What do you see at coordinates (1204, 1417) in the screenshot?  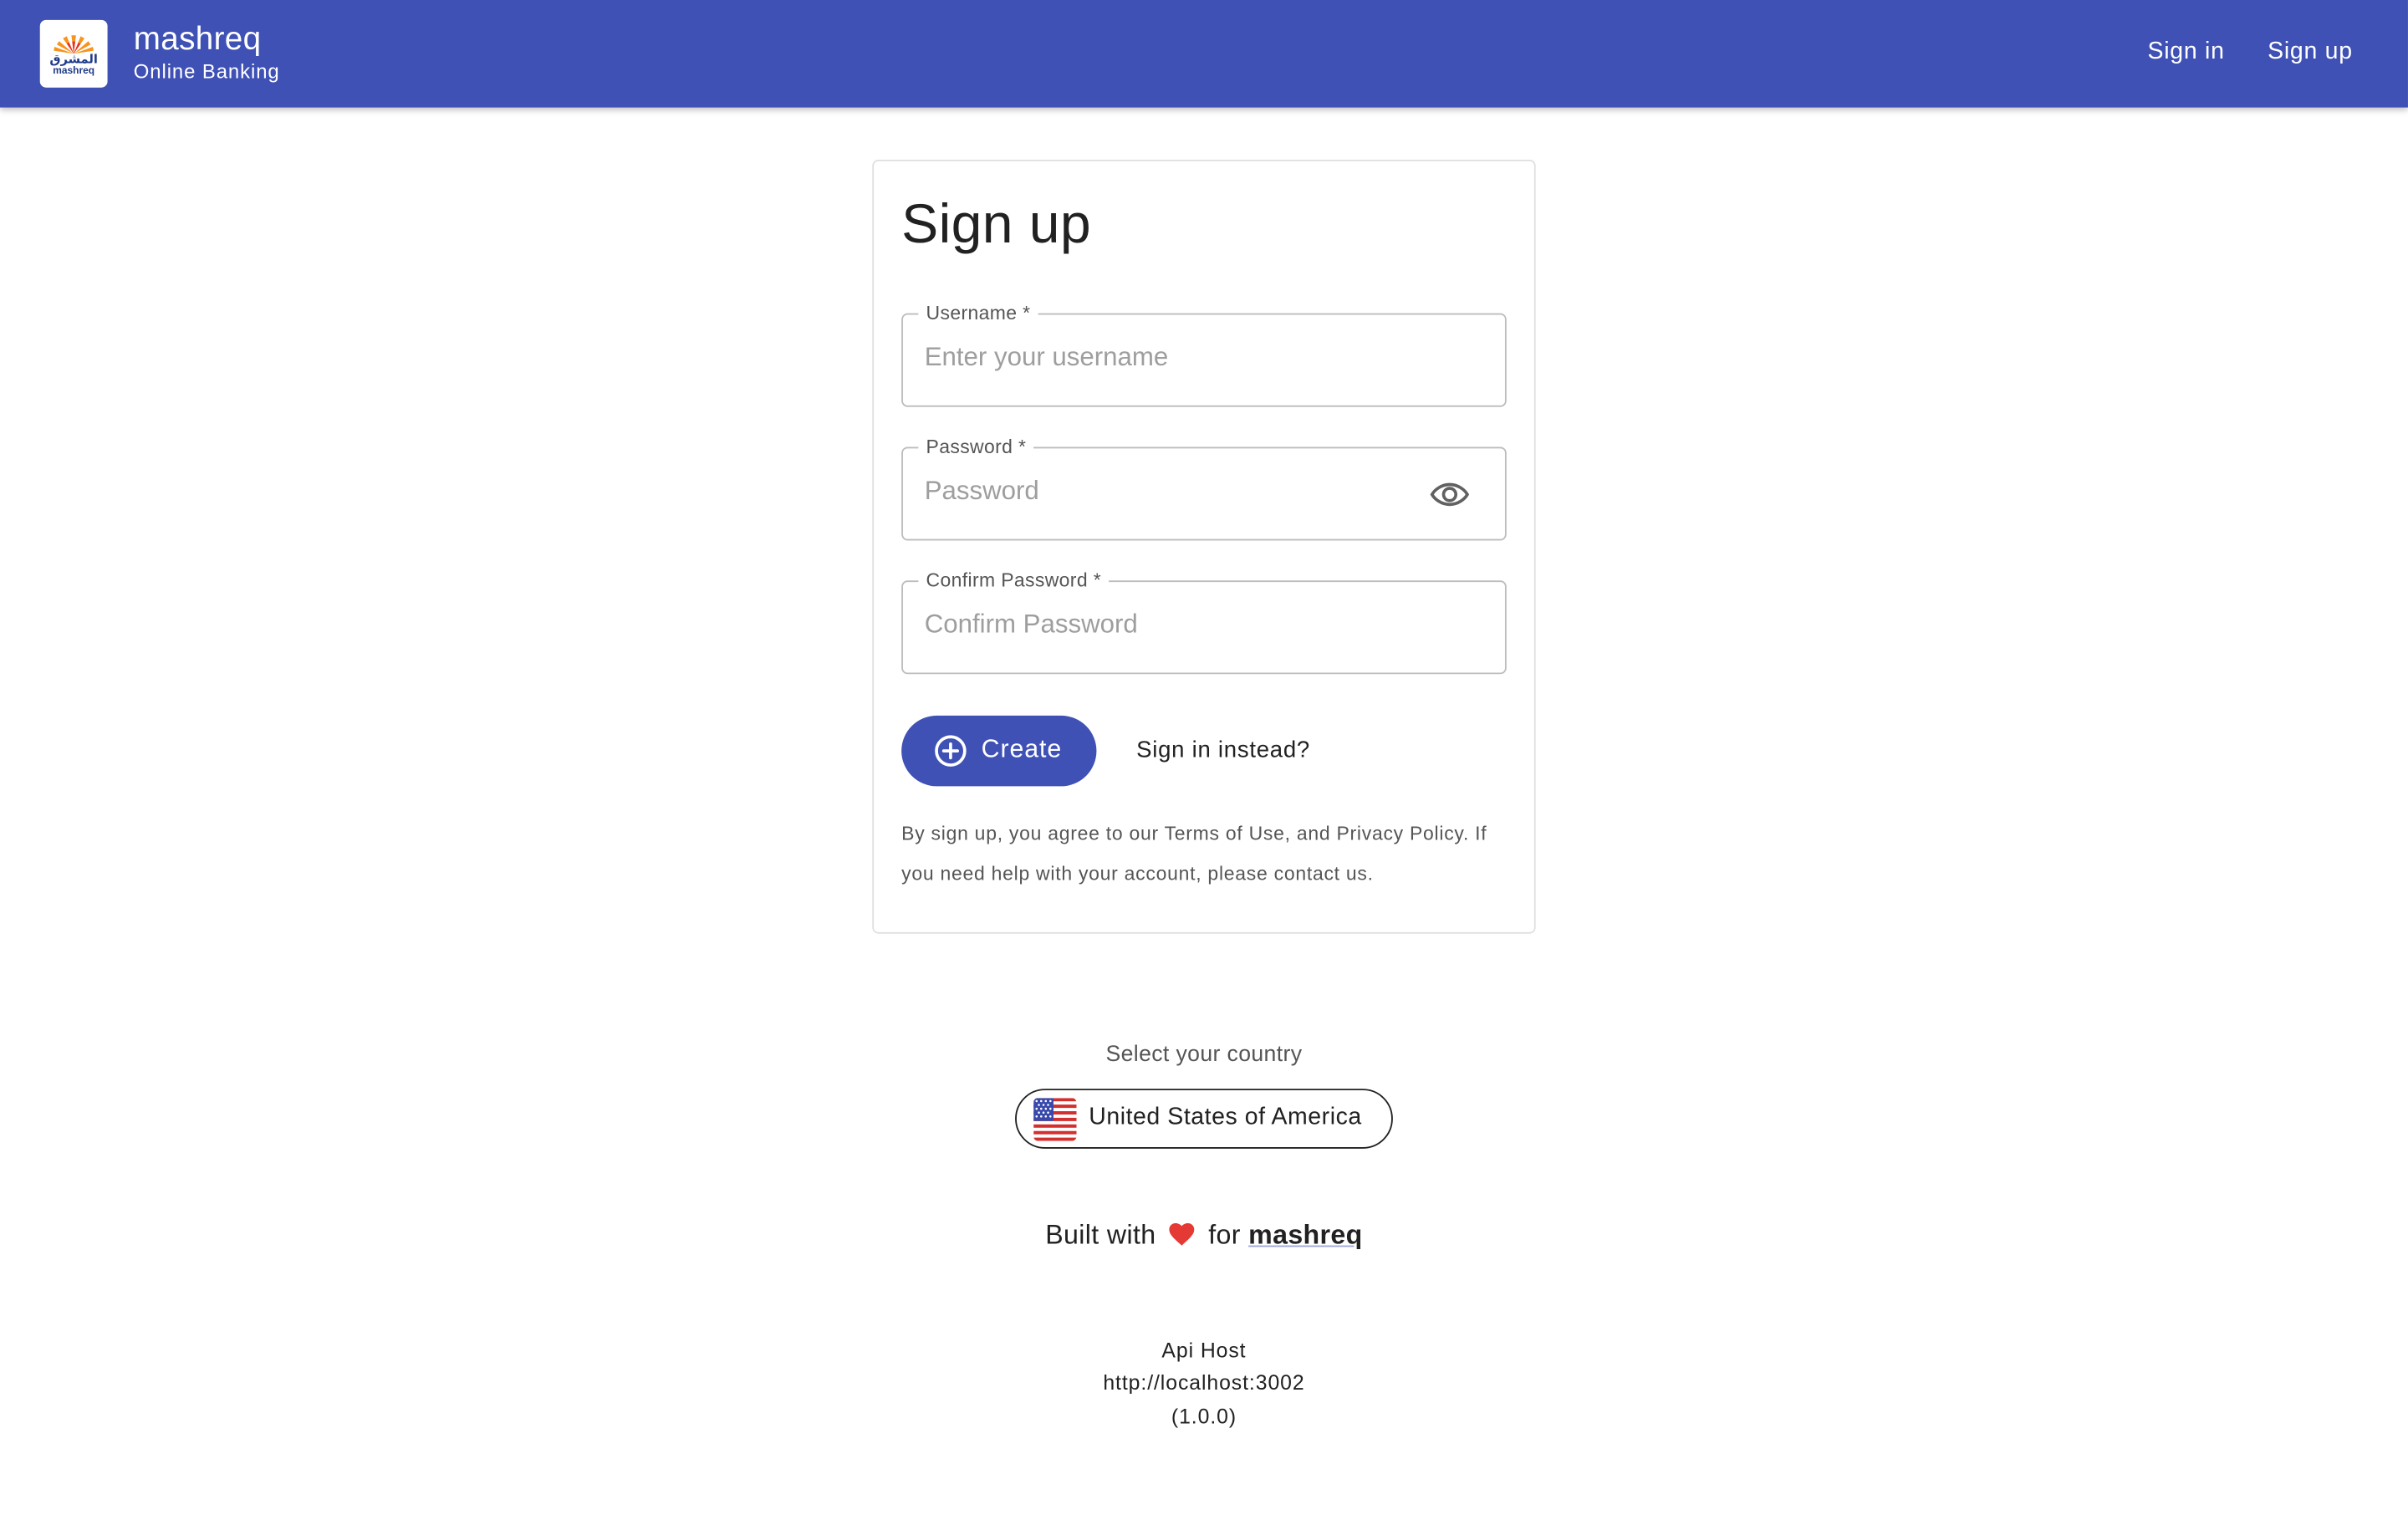 I see `app-version: (1.0.0)` at bounding box center [1204, 1417].